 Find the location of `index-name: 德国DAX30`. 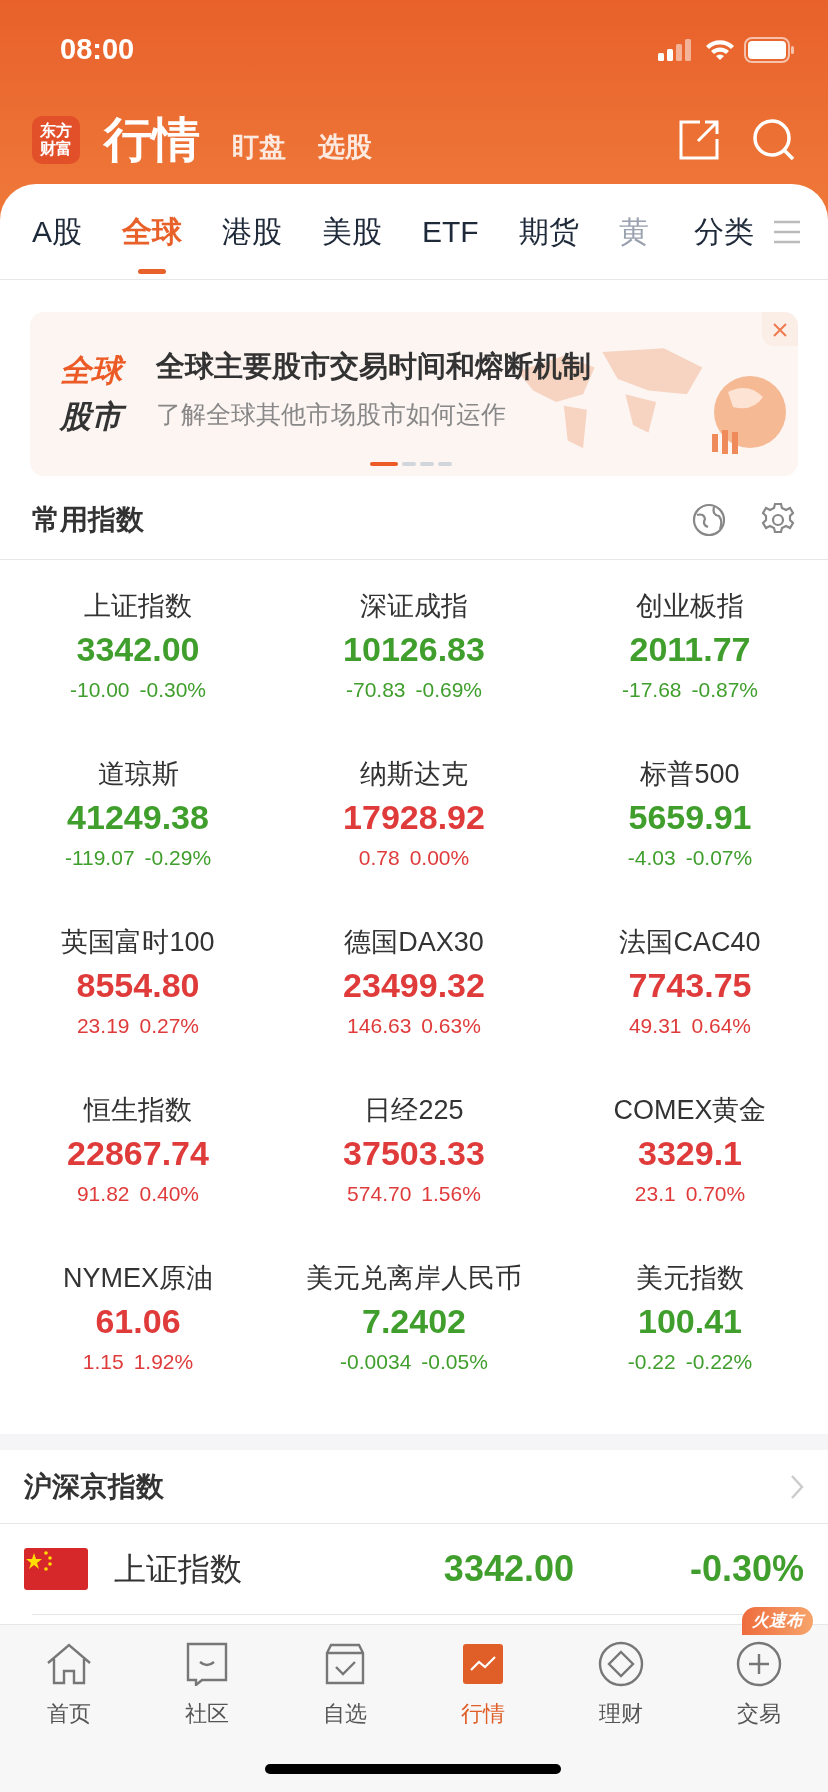

index-name: 德国DAX30 is located at coordinates (414, 942).